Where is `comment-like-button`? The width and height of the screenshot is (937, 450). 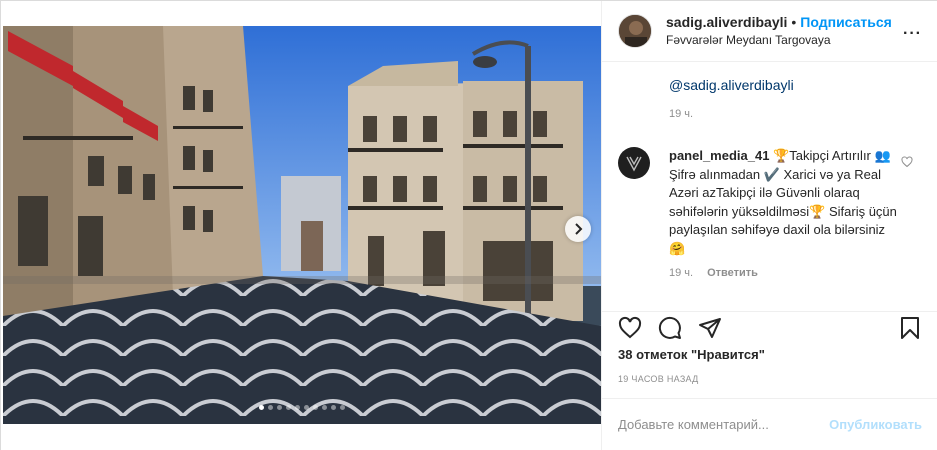 comment-like-button is located at coordinates (907, 163).